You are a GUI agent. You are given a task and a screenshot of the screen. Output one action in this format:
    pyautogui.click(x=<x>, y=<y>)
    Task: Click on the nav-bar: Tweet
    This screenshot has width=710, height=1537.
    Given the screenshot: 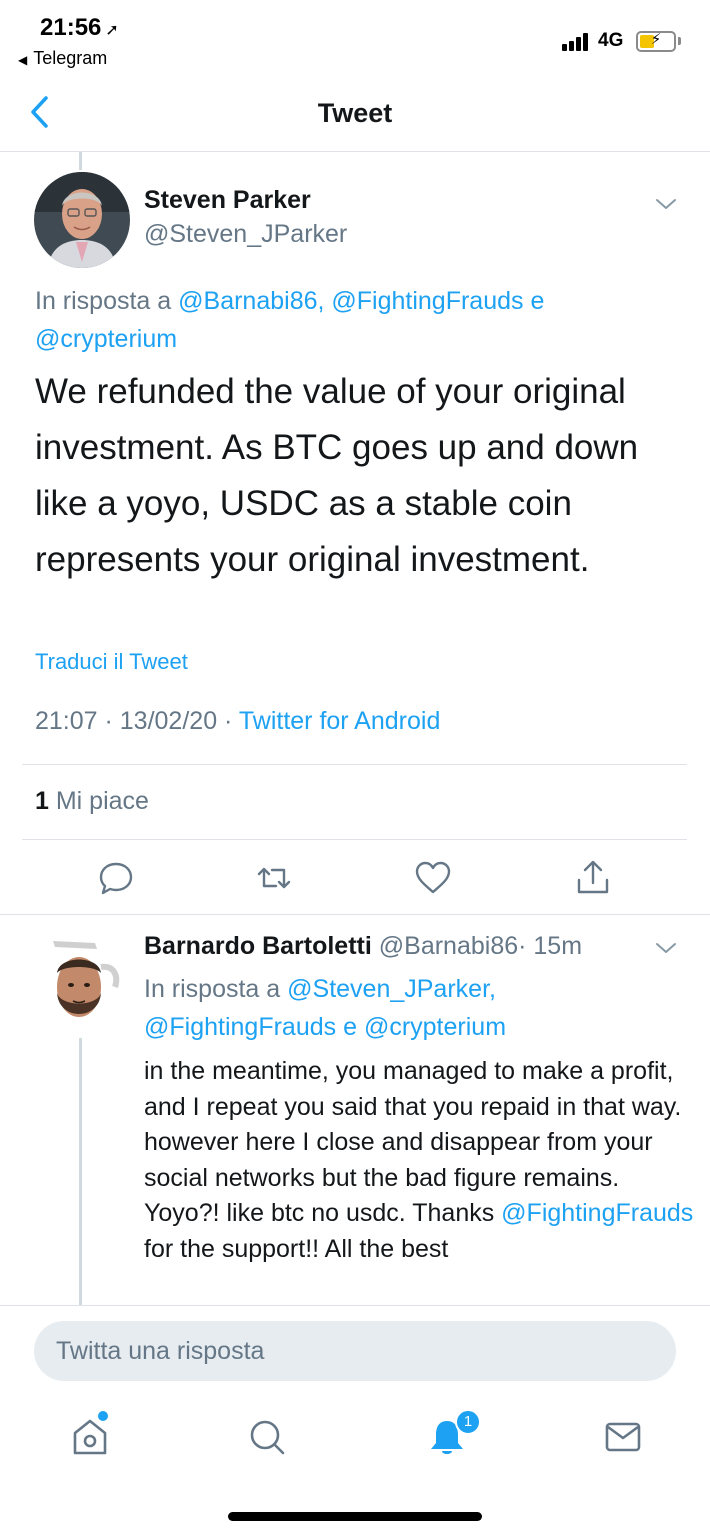 What is the action you would take?
    pyautogui.click(x=355, y=115)
    